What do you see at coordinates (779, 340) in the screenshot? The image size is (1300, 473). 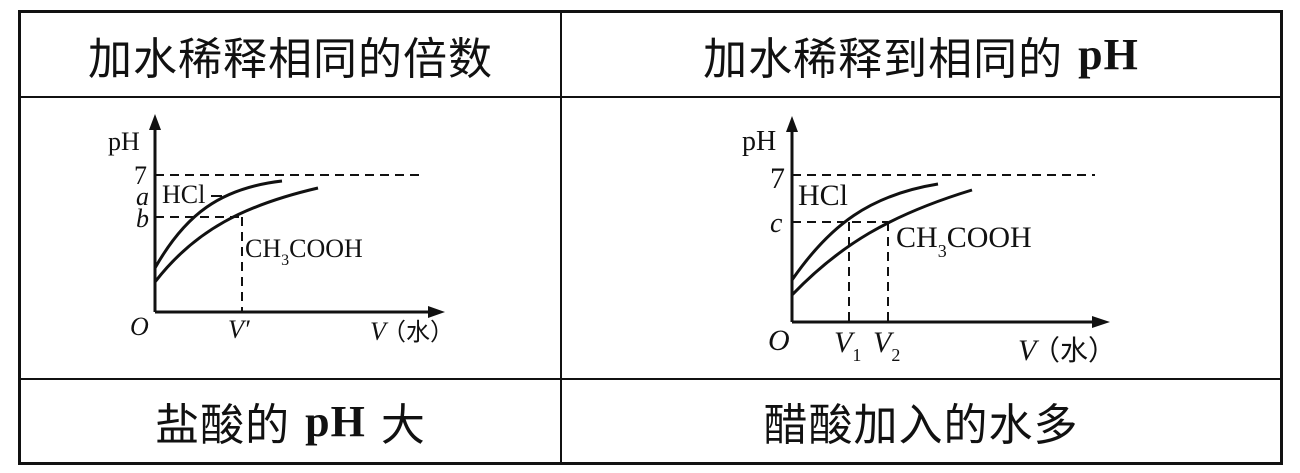 I see `origin-label: O` at bounding box center [779, 340].